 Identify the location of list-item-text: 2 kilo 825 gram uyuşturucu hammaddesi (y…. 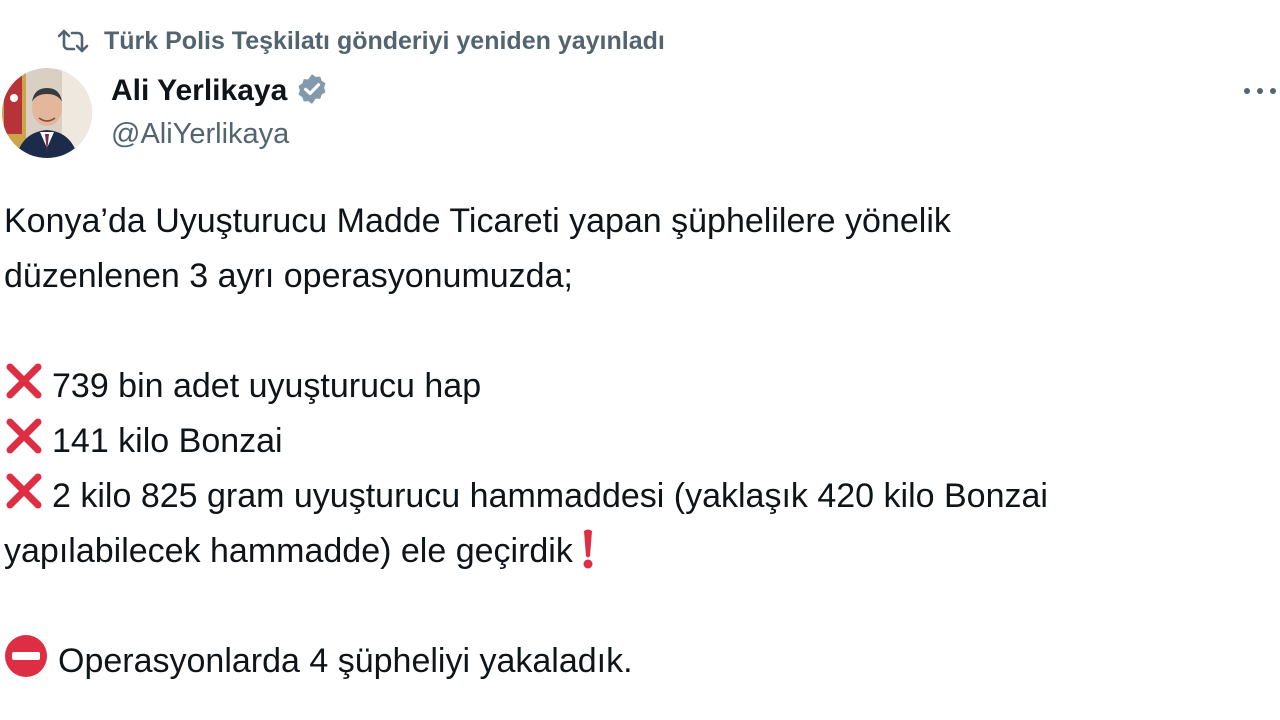
(550, 496).